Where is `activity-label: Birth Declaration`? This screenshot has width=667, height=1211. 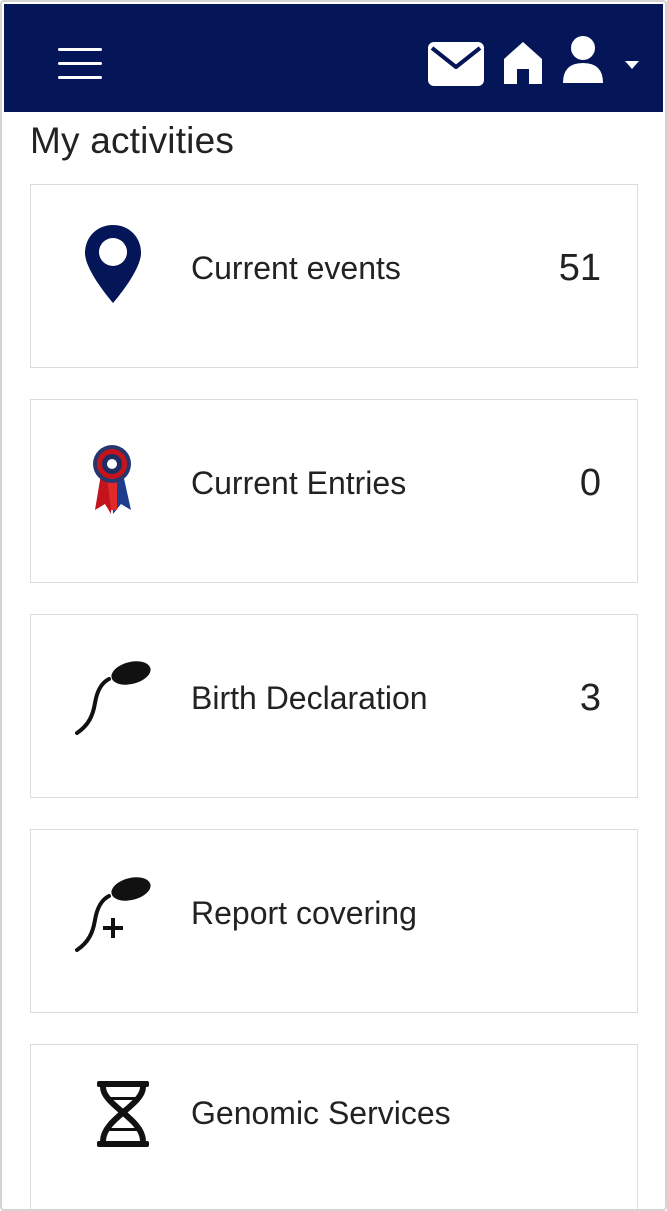 activity-label: Birth Declaration is located at coordinates (309, 698).